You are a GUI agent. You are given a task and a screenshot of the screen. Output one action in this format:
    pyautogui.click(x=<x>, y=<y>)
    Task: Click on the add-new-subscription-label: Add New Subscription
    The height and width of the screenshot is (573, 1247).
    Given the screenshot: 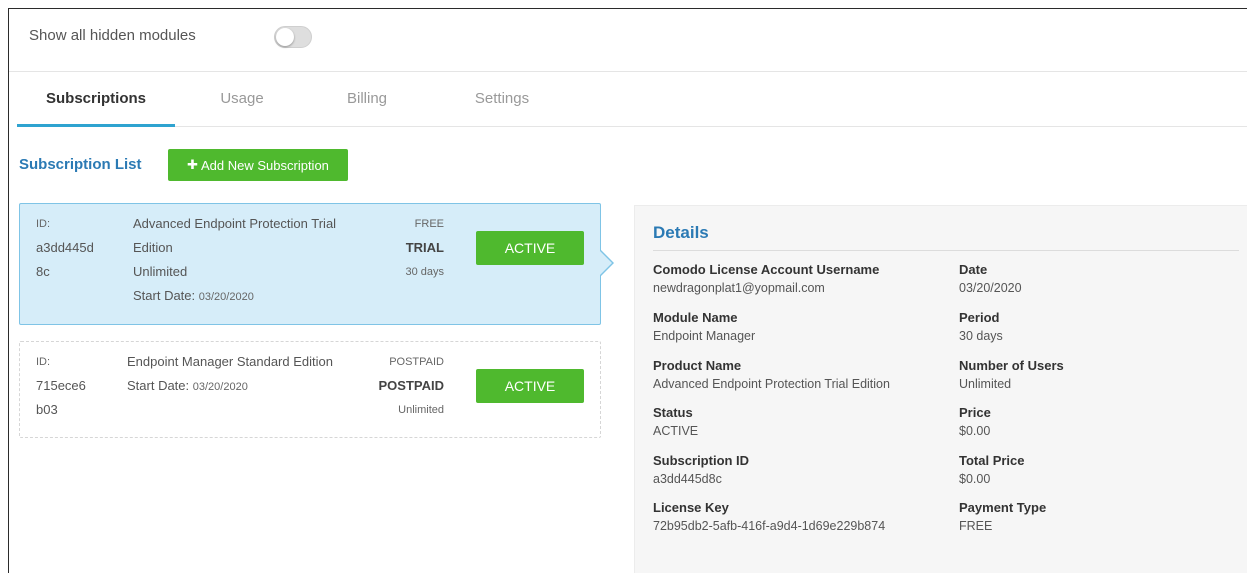 What is the action you would take?
    pyautogui.click(x=265, y=165)
    